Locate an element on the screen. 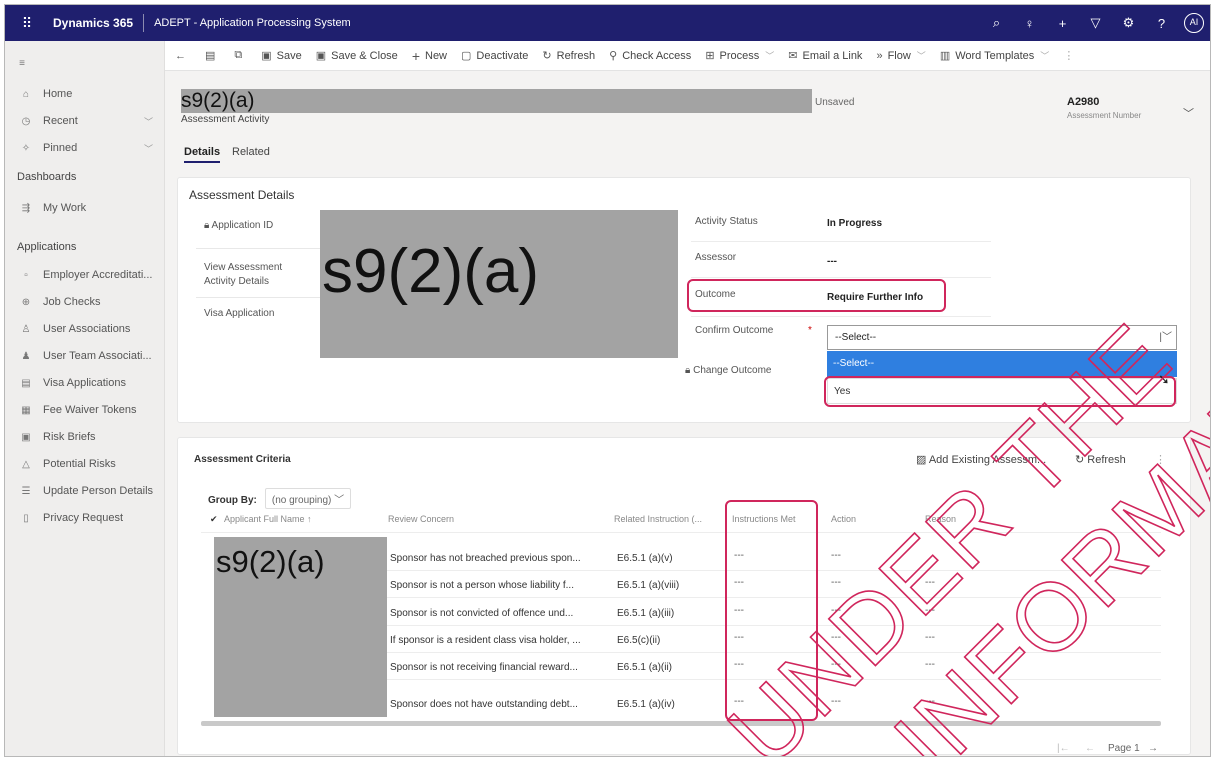 The width and height of the screenshot is (1216, 761). next-page-icon: → is located at coordinates (1153, 748).